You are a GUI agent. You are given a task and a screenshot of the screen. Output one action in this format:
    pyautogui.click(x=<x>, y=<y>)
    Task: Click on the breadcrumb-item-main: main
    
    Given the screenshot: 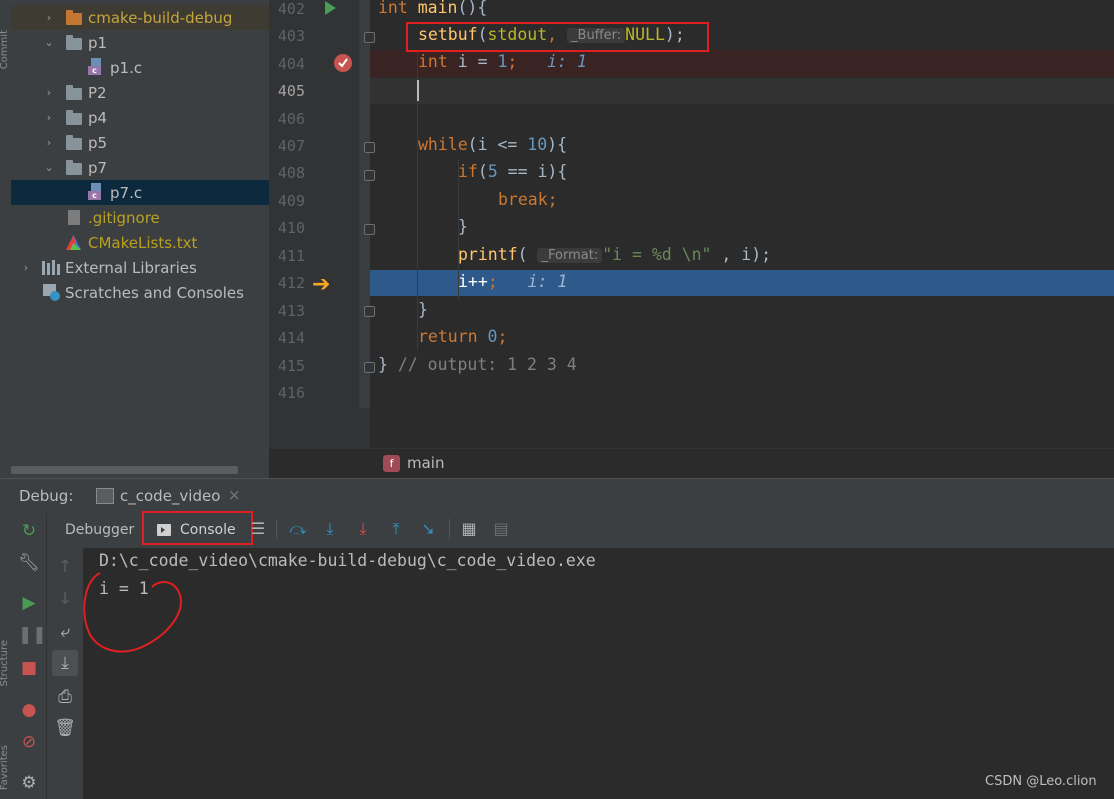 What is the action you would take?
    pyautogui.click(x=425, y=463)
    